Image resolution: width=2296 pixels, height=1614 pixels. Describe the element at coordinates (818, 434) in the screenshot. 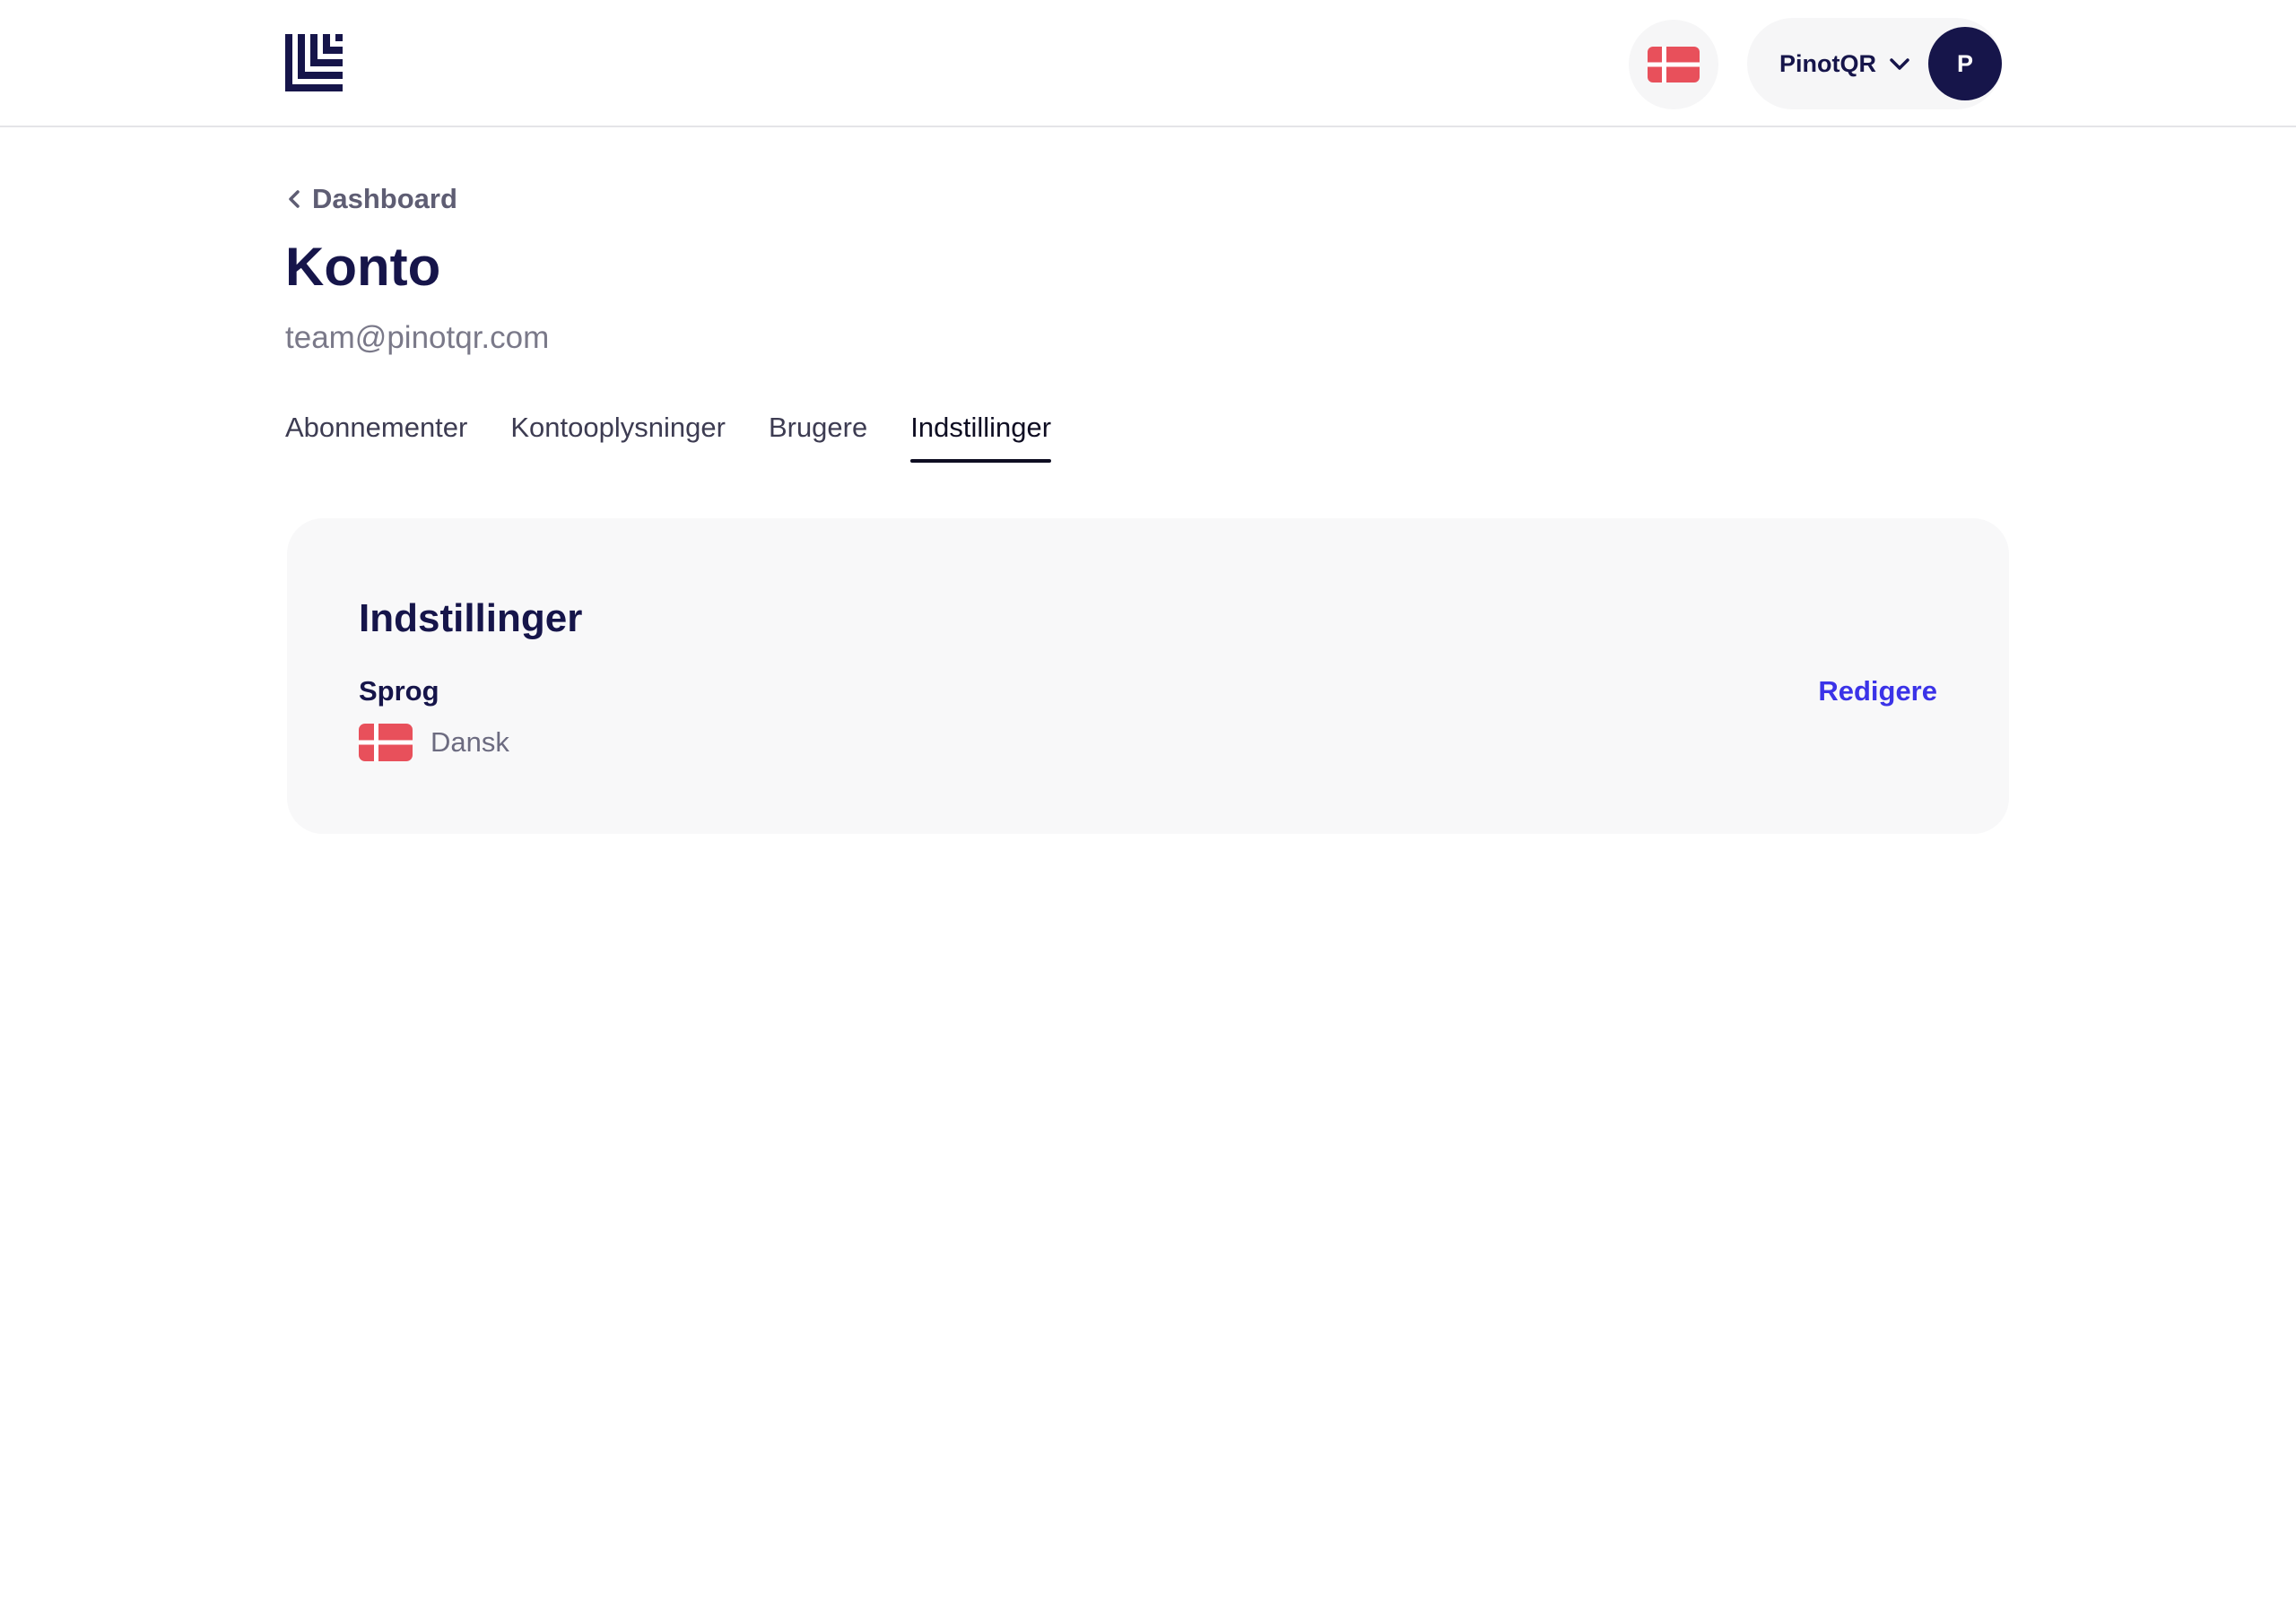

I see `tab-brugere: Brugere` at that location.